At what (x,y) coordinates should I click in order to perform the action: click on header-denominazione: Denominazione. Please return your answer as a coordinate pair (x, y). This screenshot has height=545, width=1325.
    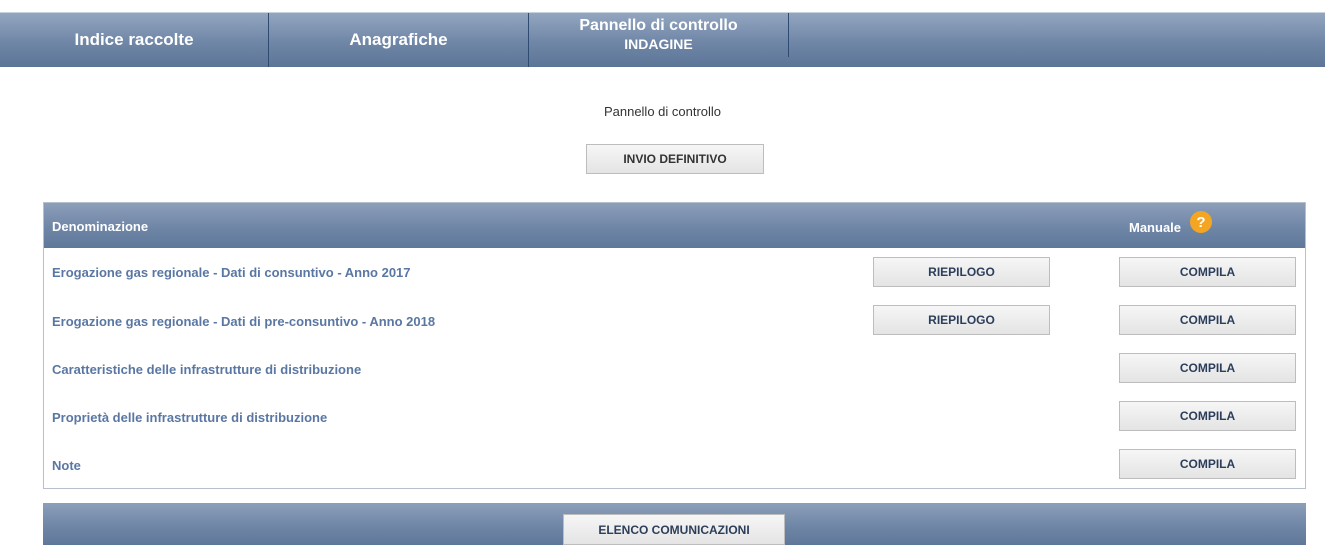
    Looking at the image, I should click on (100, 226).